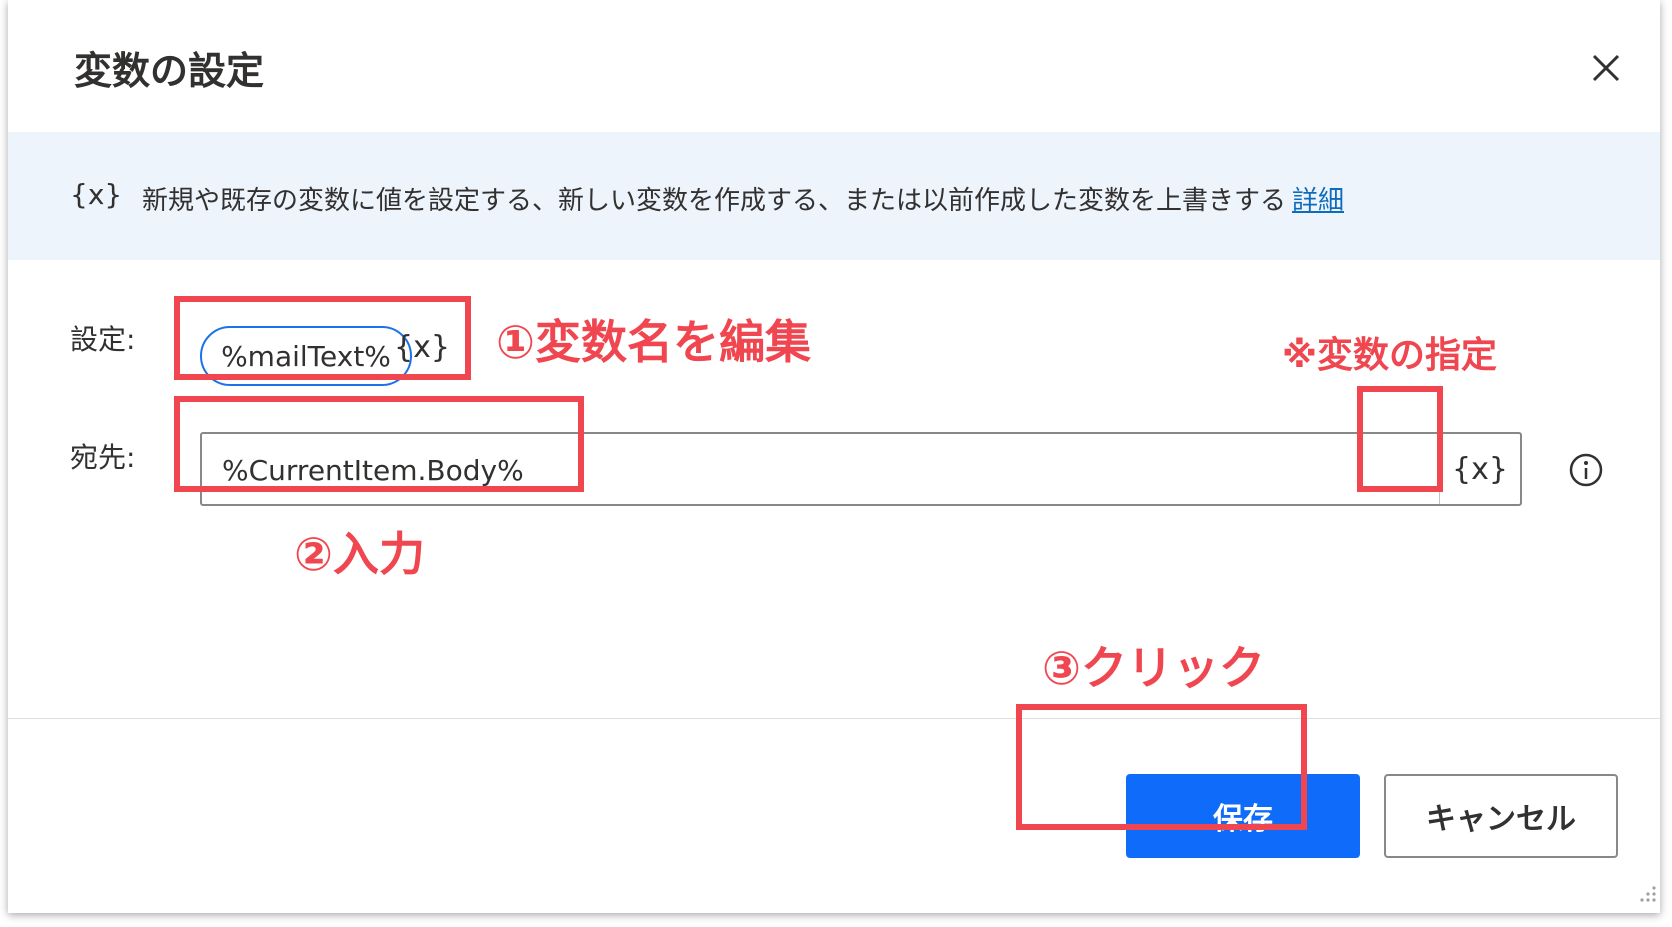  Describe the element at coordinates (653, 342) in the screenshot. I see `annotation-step1: ①変数名を編集` at that location.